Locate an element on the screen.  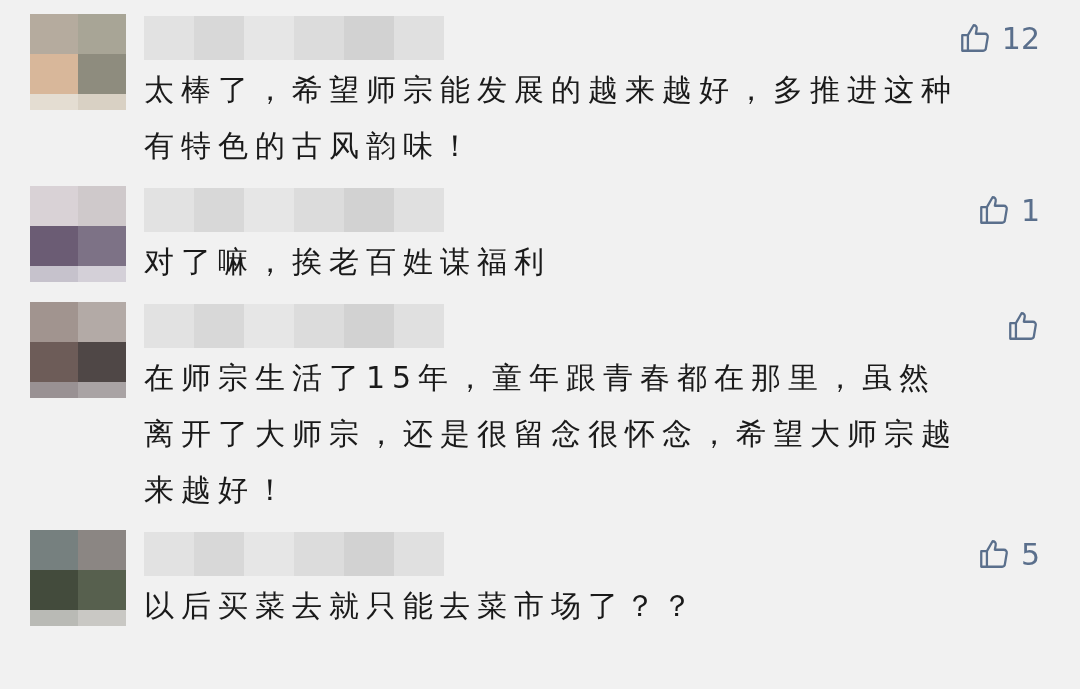
thumbs-up-icon is located at coordinates (1023, 326).